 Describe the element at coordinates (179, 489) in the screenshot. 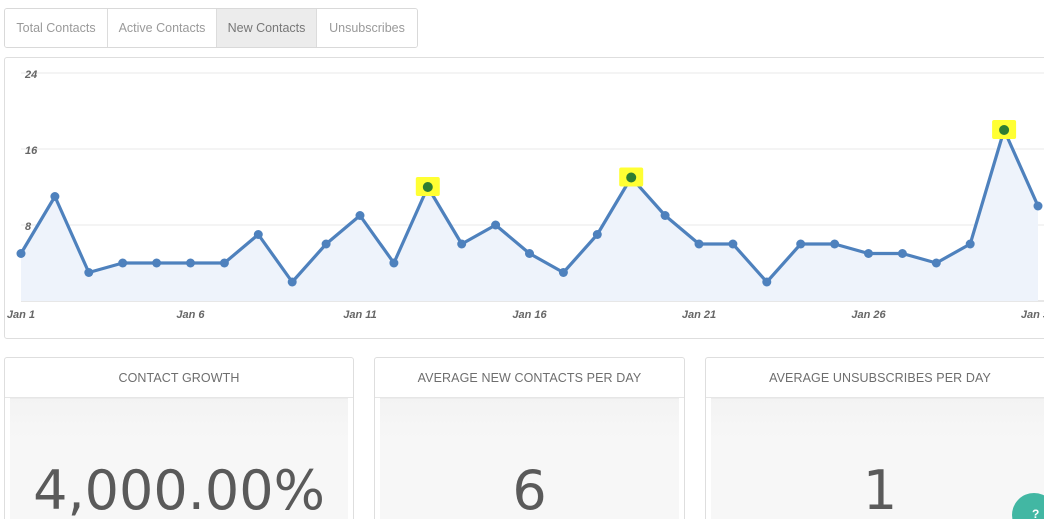

I see `contact-growth-value: 4,000.00%` at that location.